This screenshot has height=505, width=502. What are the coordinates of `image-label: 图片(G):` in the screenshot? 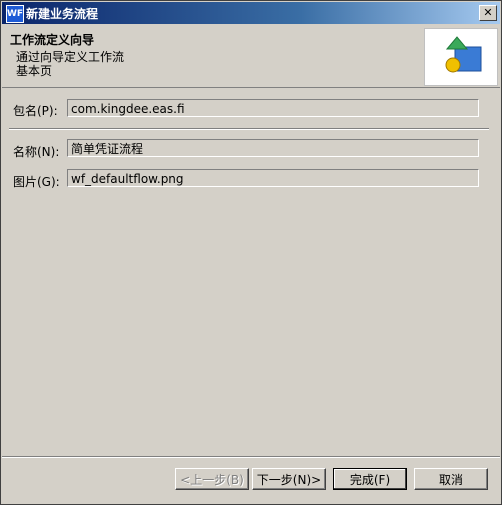 It's located at (36, 182).